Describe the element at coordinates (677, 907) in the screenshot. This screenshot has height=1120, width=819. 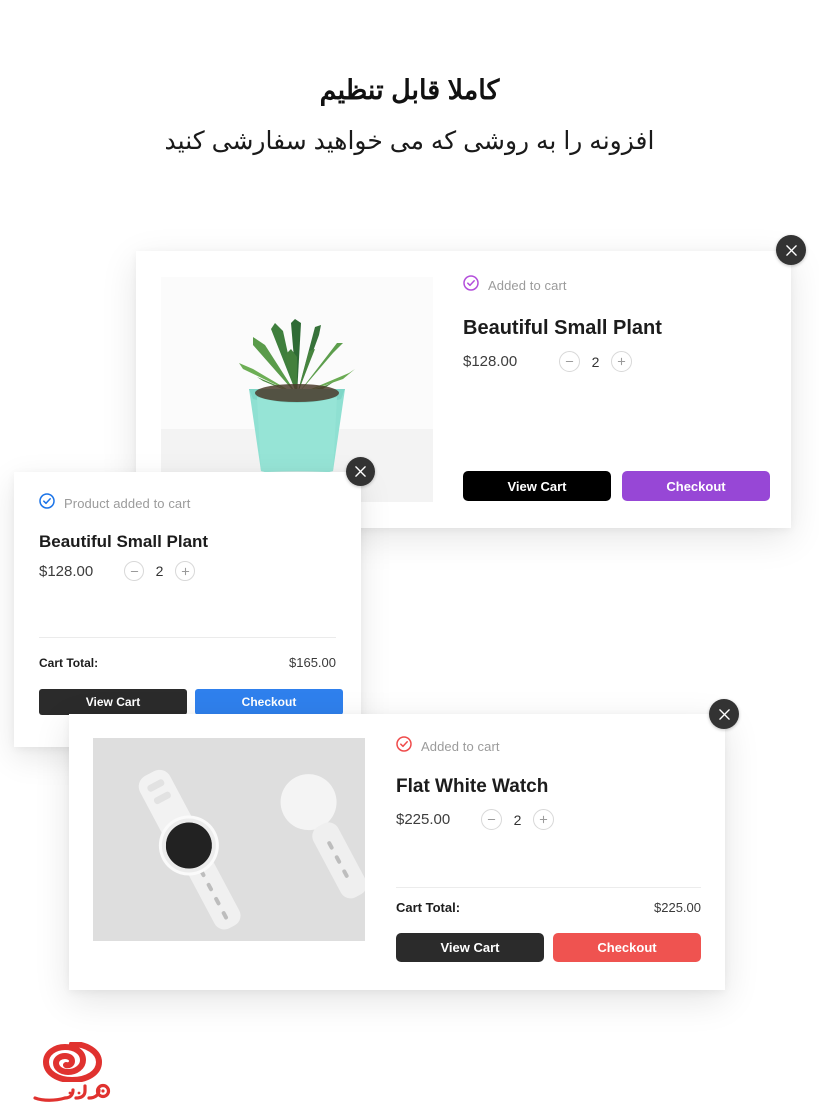
I see `cart-total-value: $225.00` at that location.